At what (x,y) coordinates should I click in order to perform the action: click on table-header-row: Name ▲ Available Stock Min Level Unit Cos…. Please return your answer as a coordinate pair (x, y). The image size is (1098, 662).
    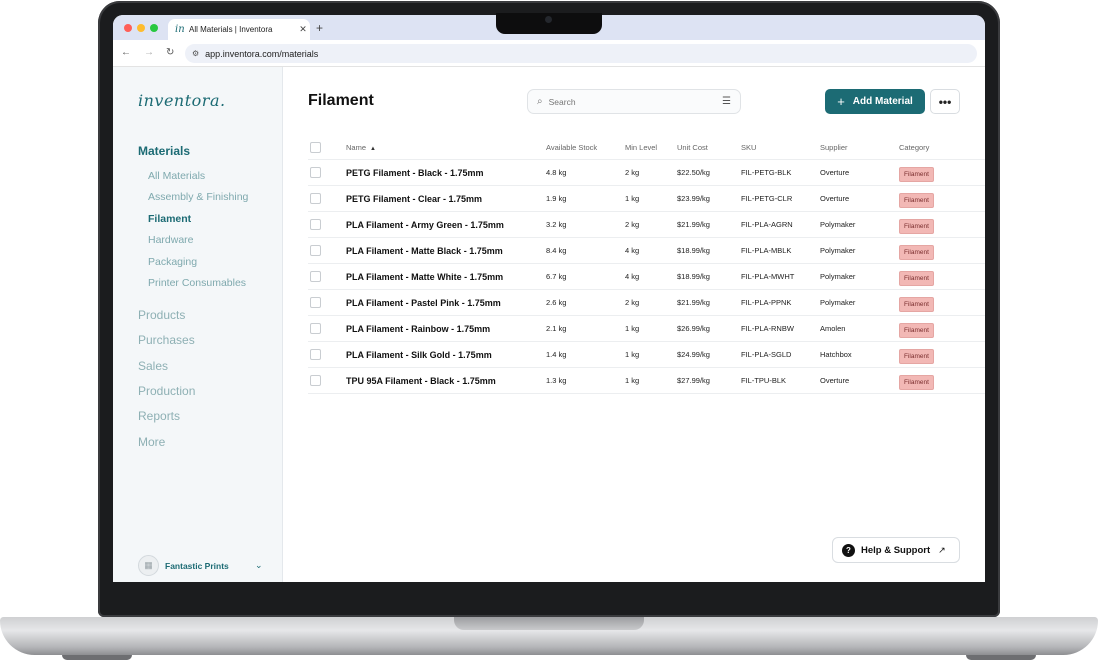
    Looking at the image, I should click on (646, 148).